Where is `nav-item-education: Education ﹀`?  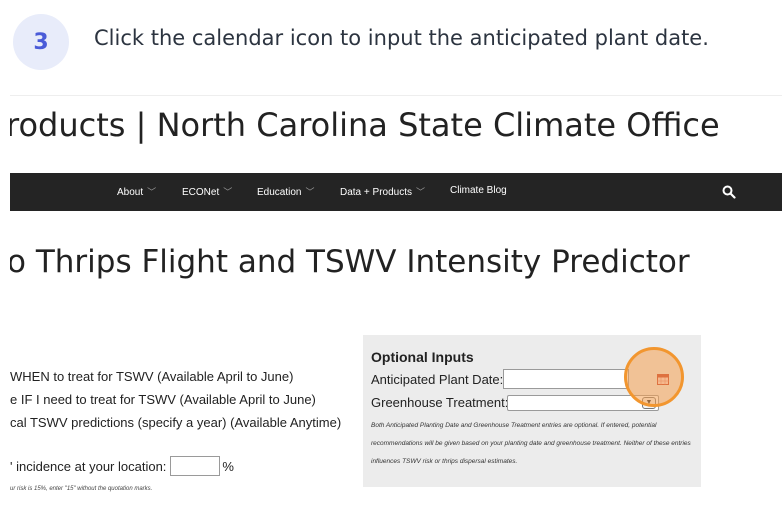 nav-item-education: Education ﹀ is located at coordinates (286, 191).